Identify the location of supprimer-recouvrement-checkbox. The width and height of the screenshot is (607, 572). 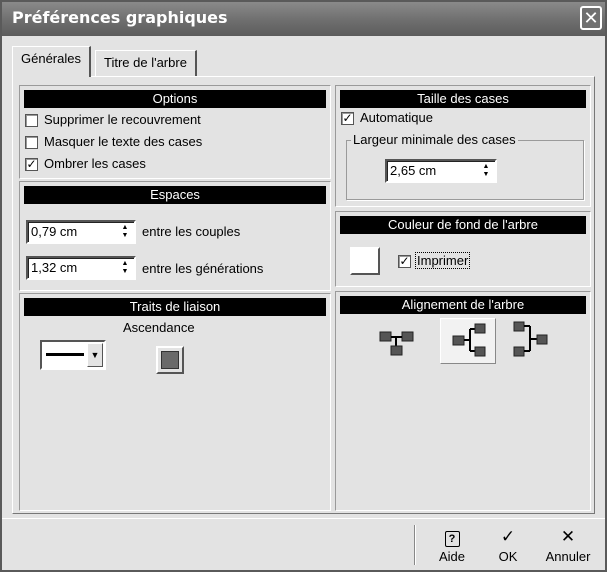
(31, 120).